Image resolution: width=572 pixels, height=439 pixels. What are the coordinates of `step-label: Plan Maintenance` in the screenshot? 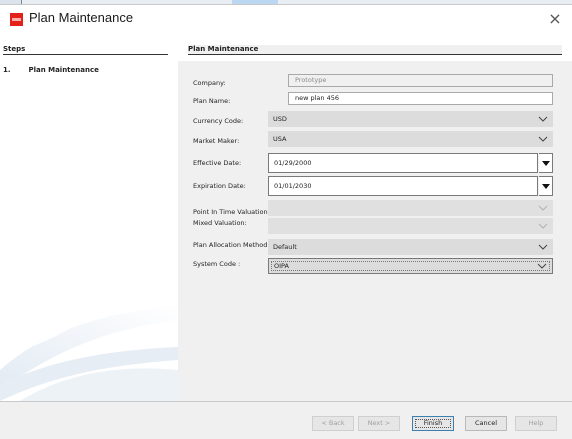 It's located at (63, 70).